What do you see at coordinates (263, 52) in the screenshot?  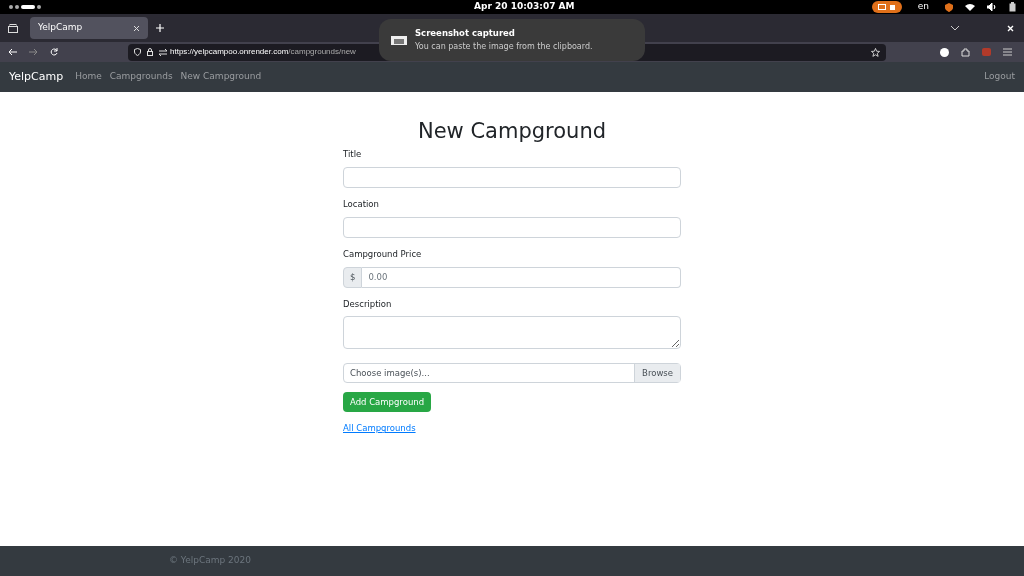 I see `url-text: https://yelpcampoo.onrender.com/campgrounds/new` at bounding box center [263, 52].